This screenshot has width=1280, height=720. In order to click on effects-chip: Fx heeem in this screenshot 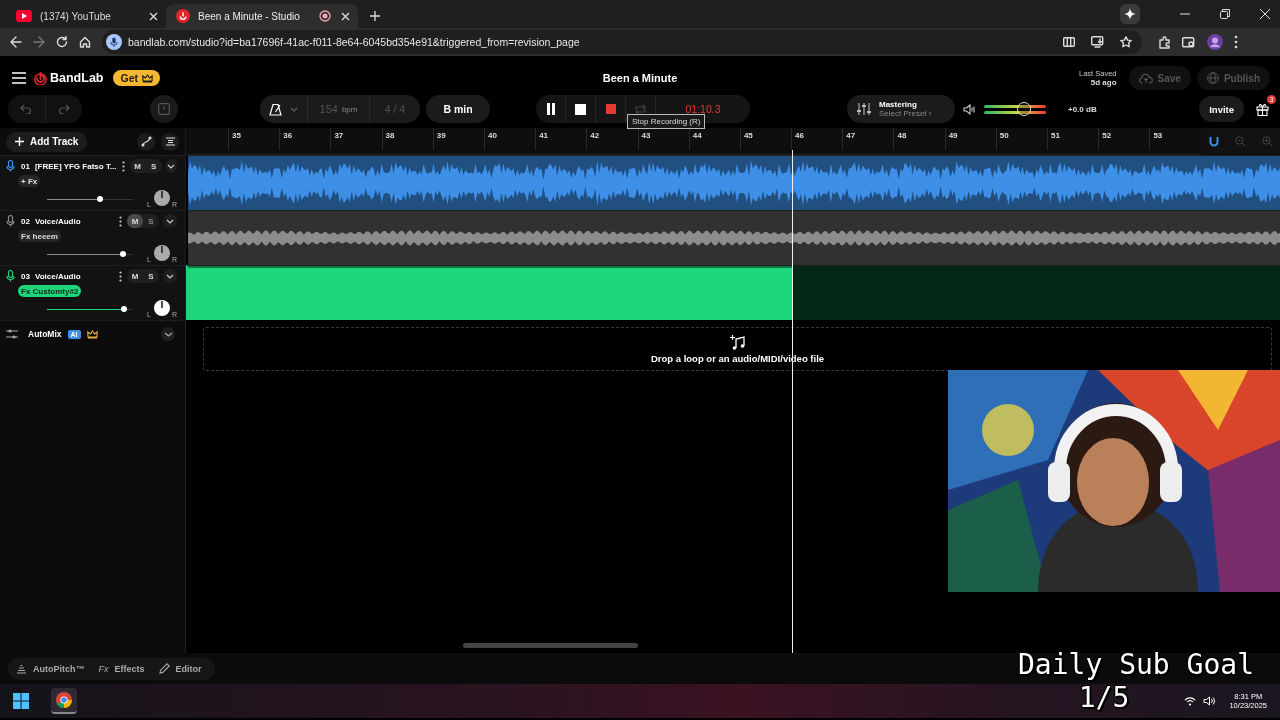, I will do `click(39, 236)`.